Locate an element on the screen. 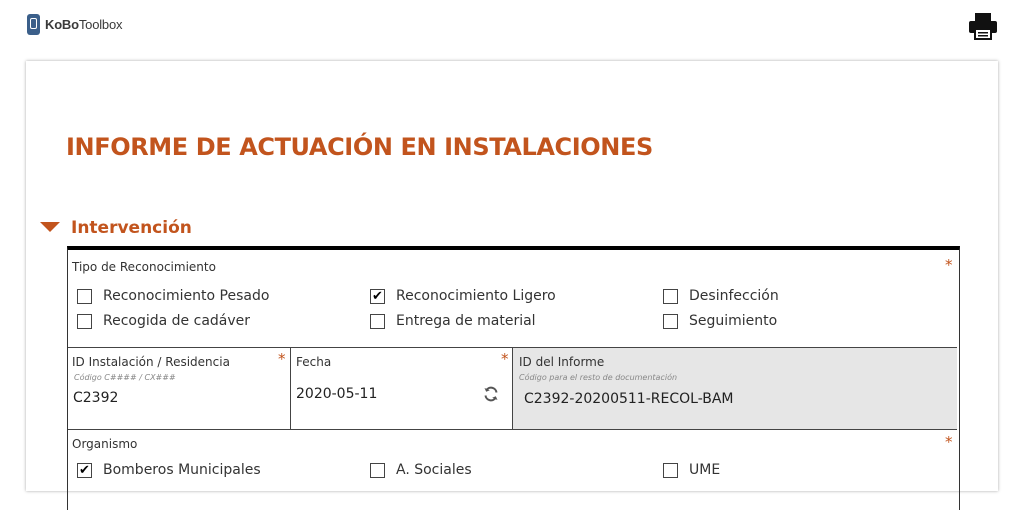 The image size is (1024, 510). group-title: Intervención is located at coordinates (131, 228).